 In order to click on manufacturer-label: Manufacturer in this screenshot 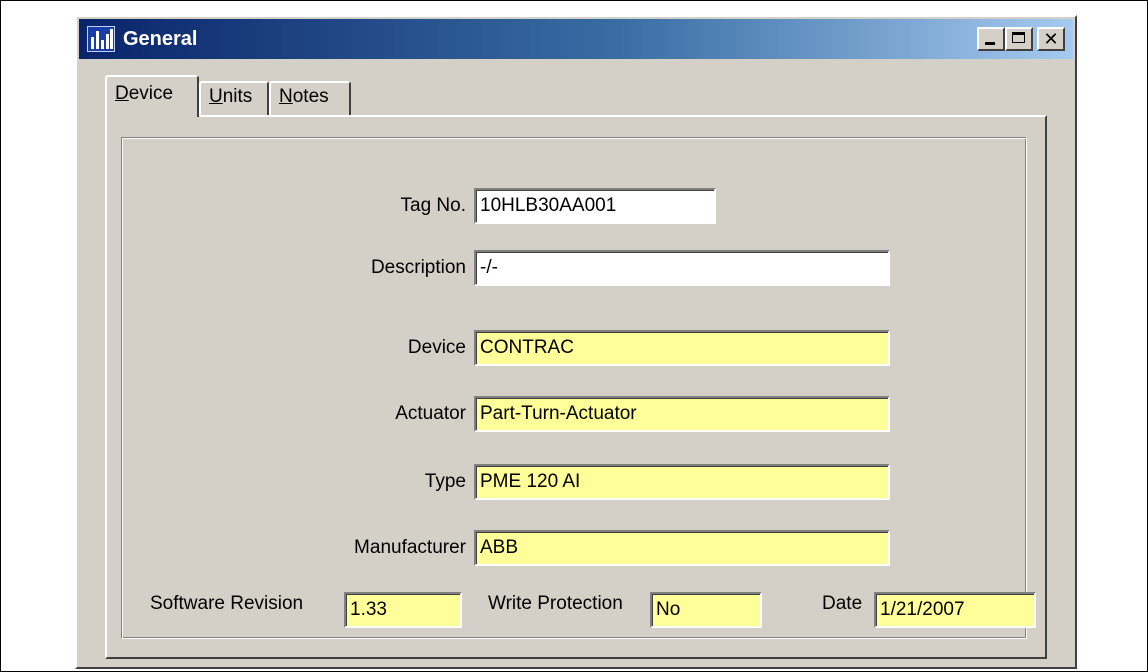, I will do `click(410, 547)`.